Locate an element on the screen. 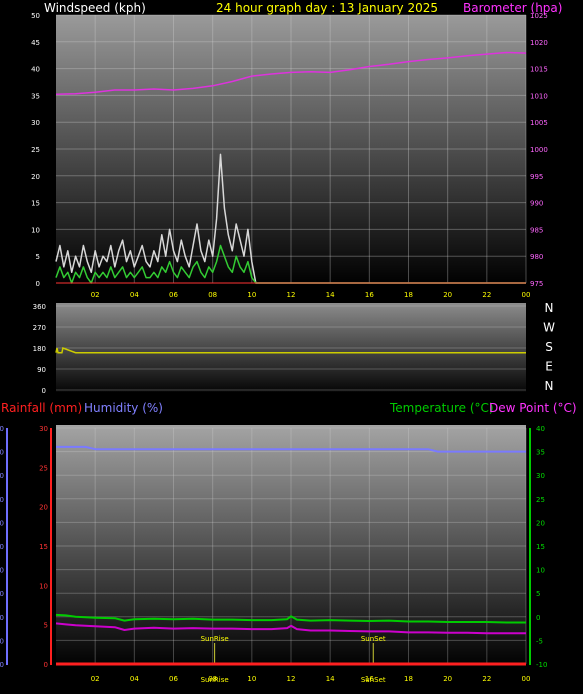 This screenshot has height=694, width=583. humidity-y-tick-label: 100 is located at coordinates (2, 429).